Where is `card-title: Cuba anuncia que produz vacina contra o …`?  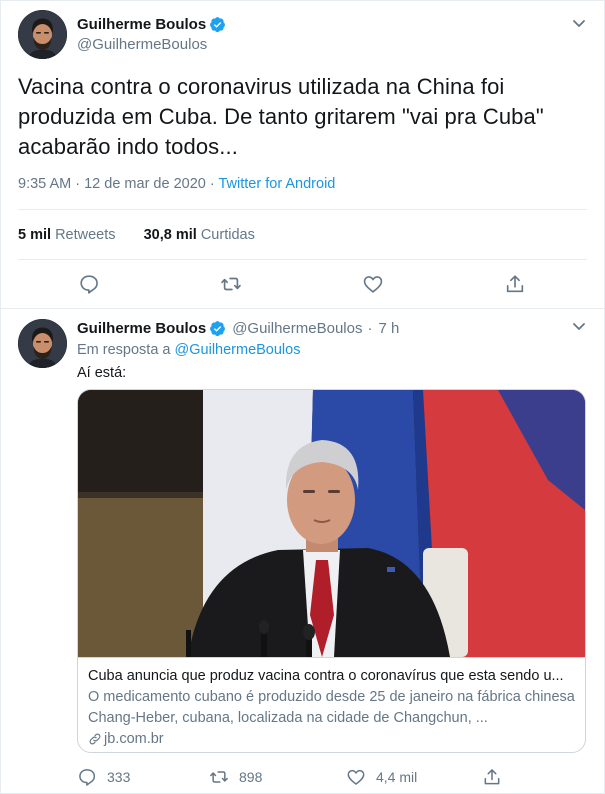 card-title: Cuba anuncia que produz vacina contra o … is located at coordinates (331, 676).